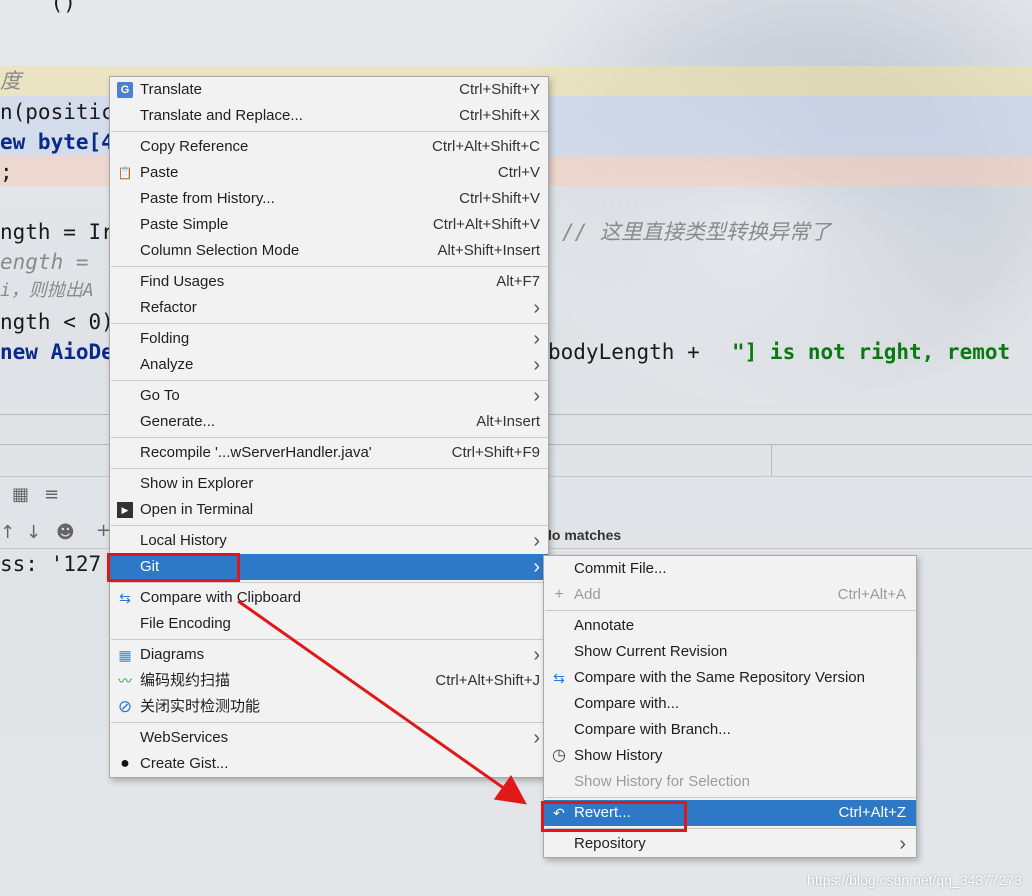 The width and height of the screenshot is (1032, 896). What do you see at coordinates (20, 494) in the screenshot?
I see `table-icon: ▦` at bounding box center [20, 494].